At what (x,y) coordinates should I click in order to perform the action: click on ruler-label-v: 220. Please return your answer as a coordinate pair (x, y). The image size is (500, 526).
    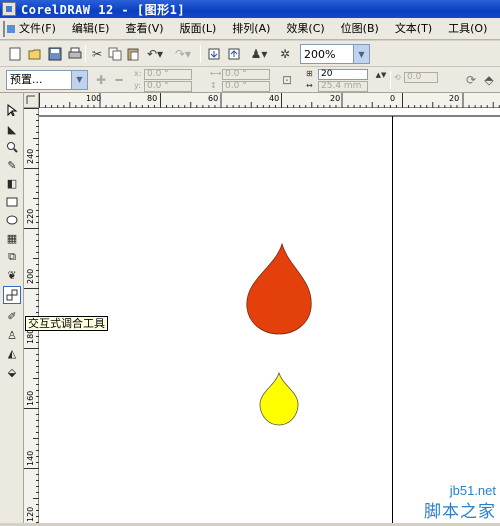
    Looking at the image, I should click on (30, 216).